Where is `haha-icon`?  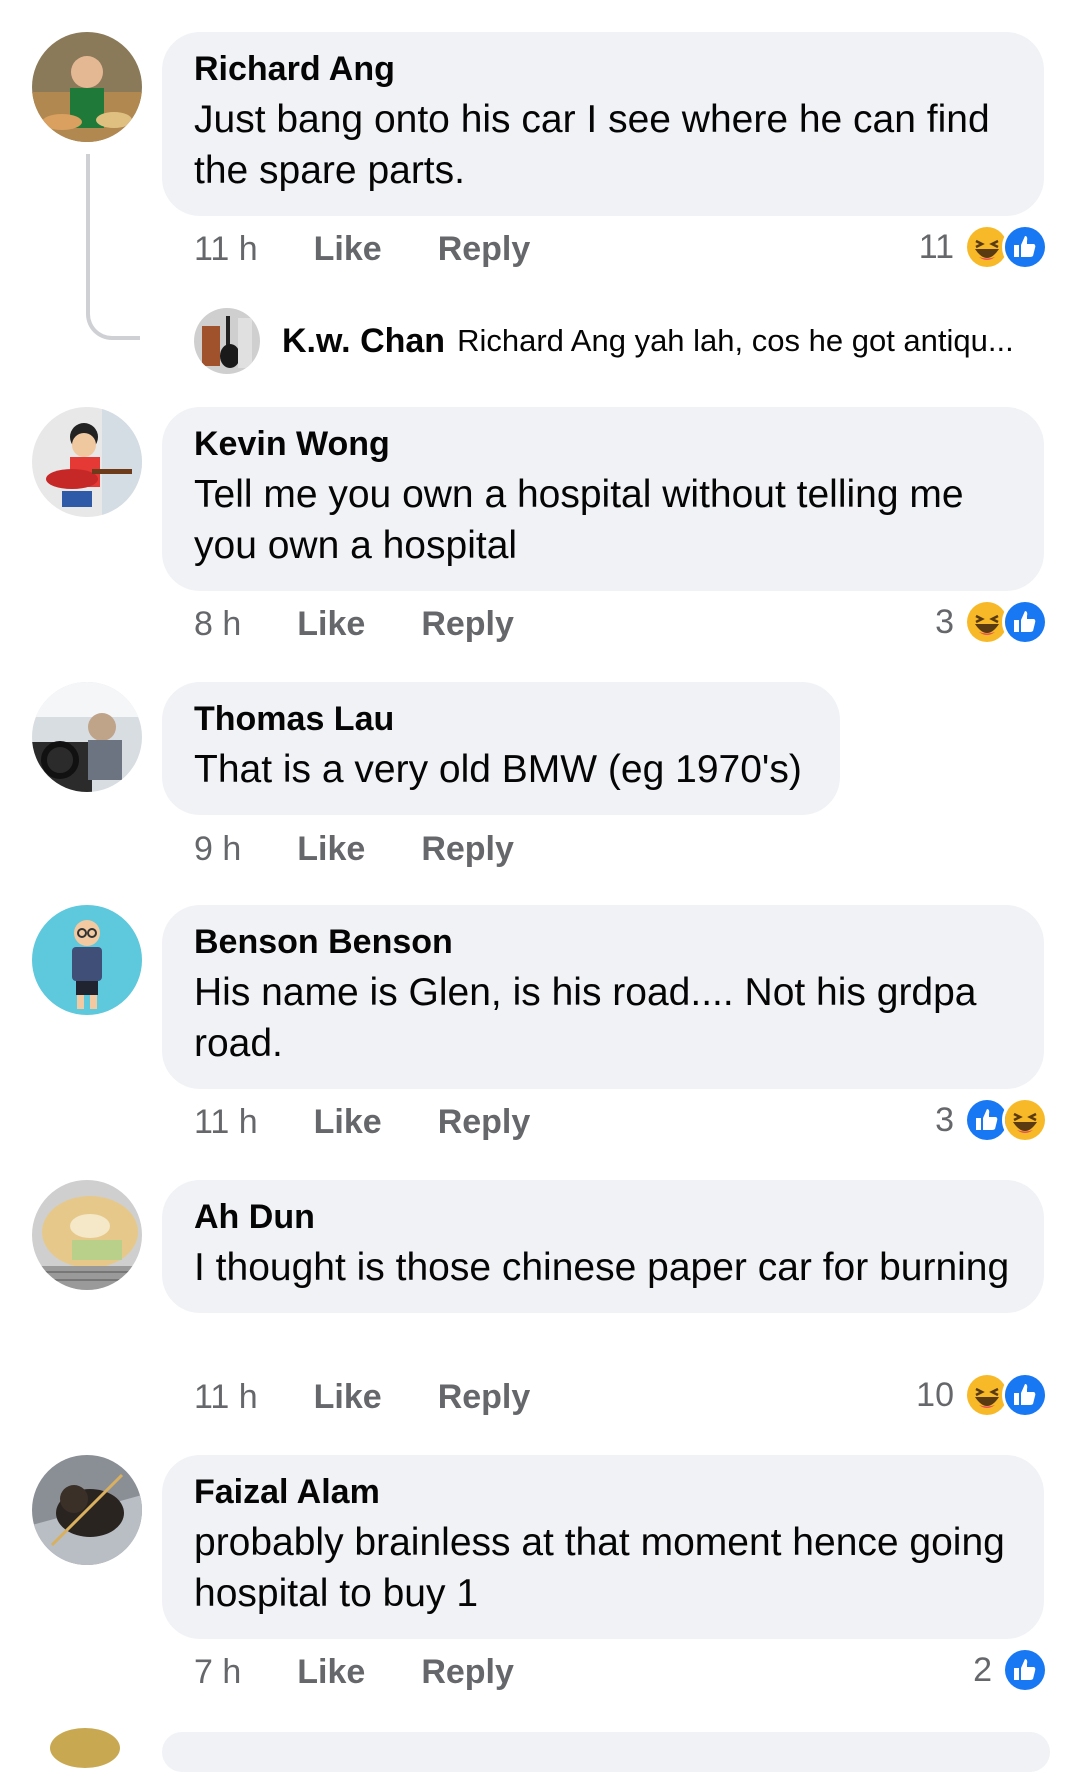
haha-icon is located at coordinates (1025, 1120).